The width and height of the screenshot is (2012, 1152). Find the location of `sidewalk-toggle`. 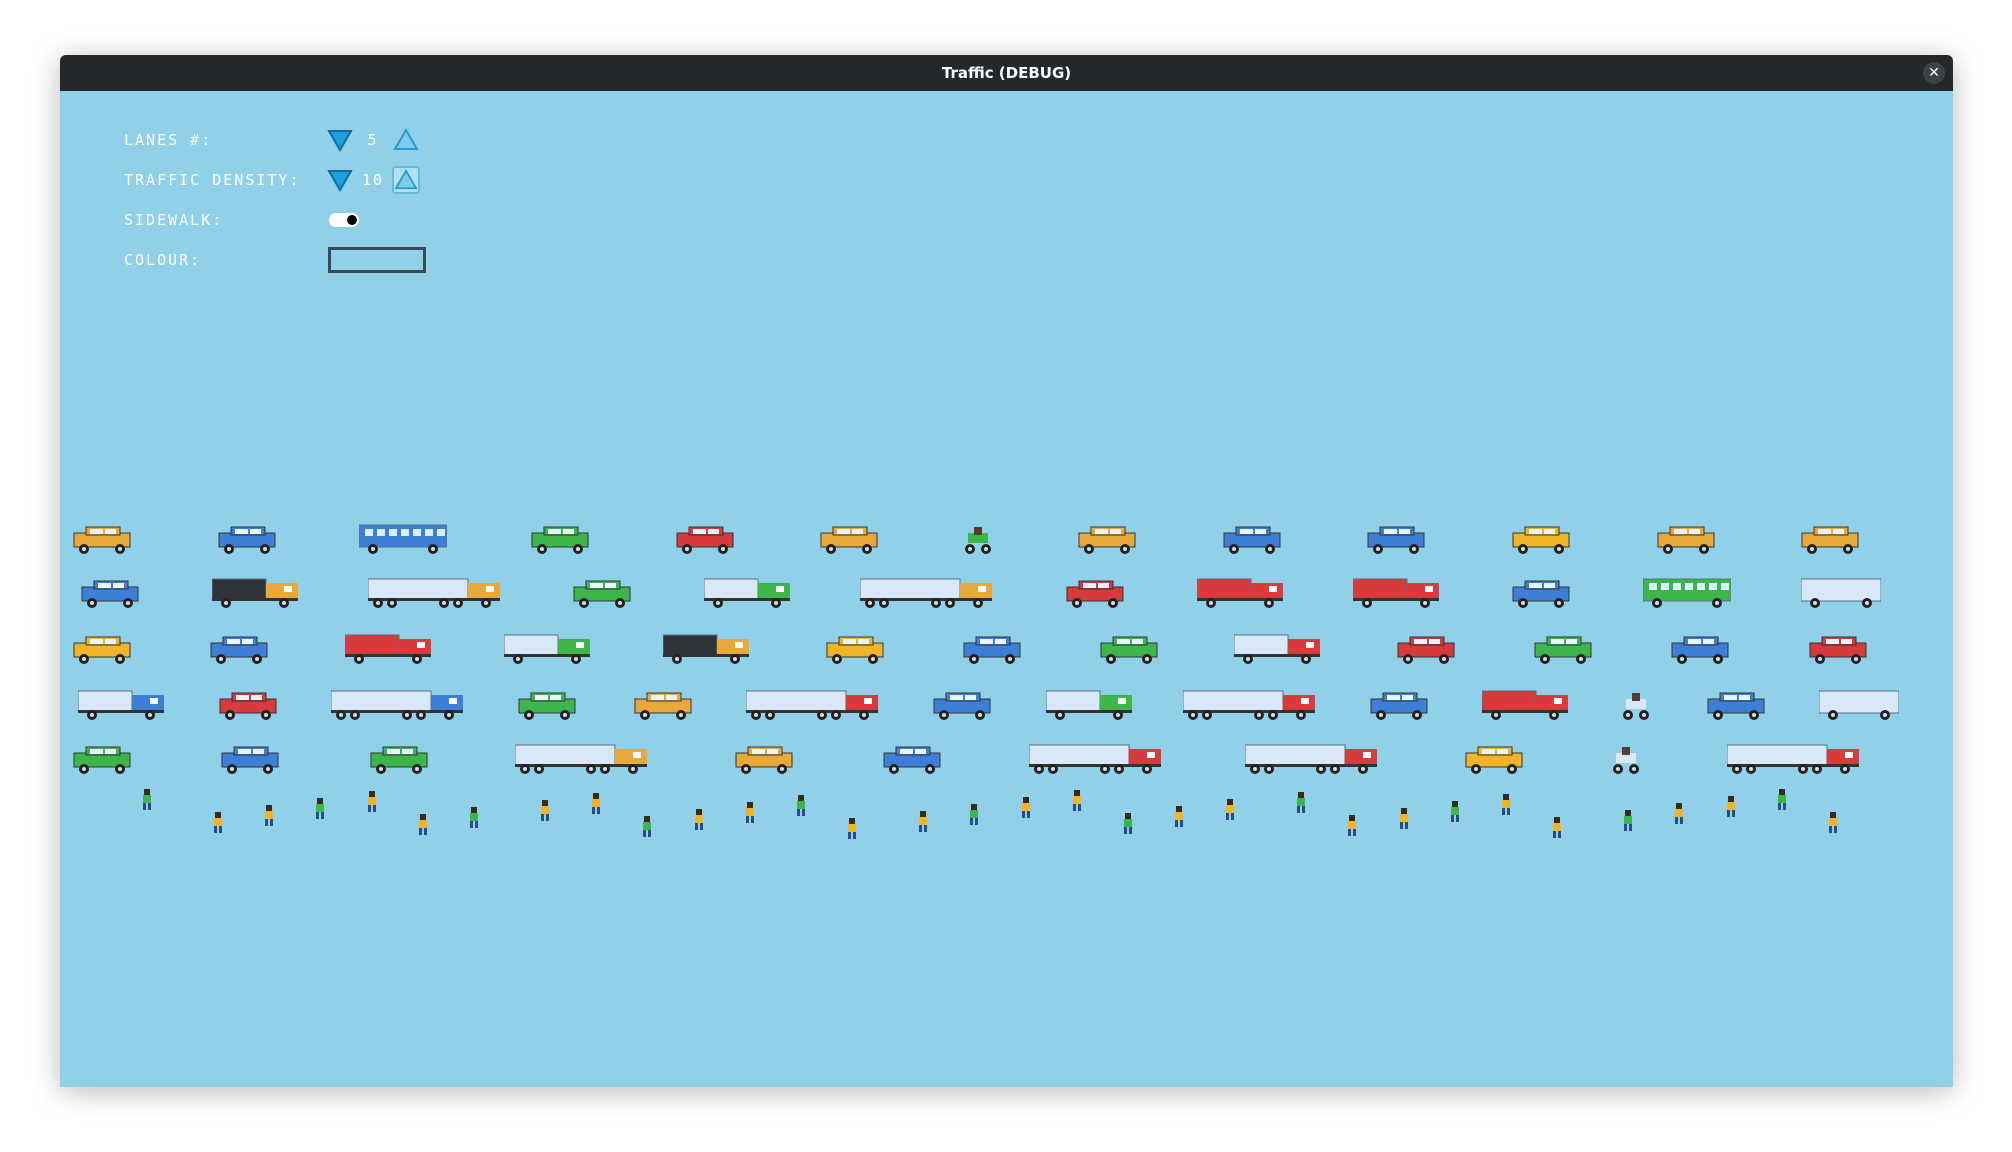

sidewalk-toggle is located at coordinates (344, 220).